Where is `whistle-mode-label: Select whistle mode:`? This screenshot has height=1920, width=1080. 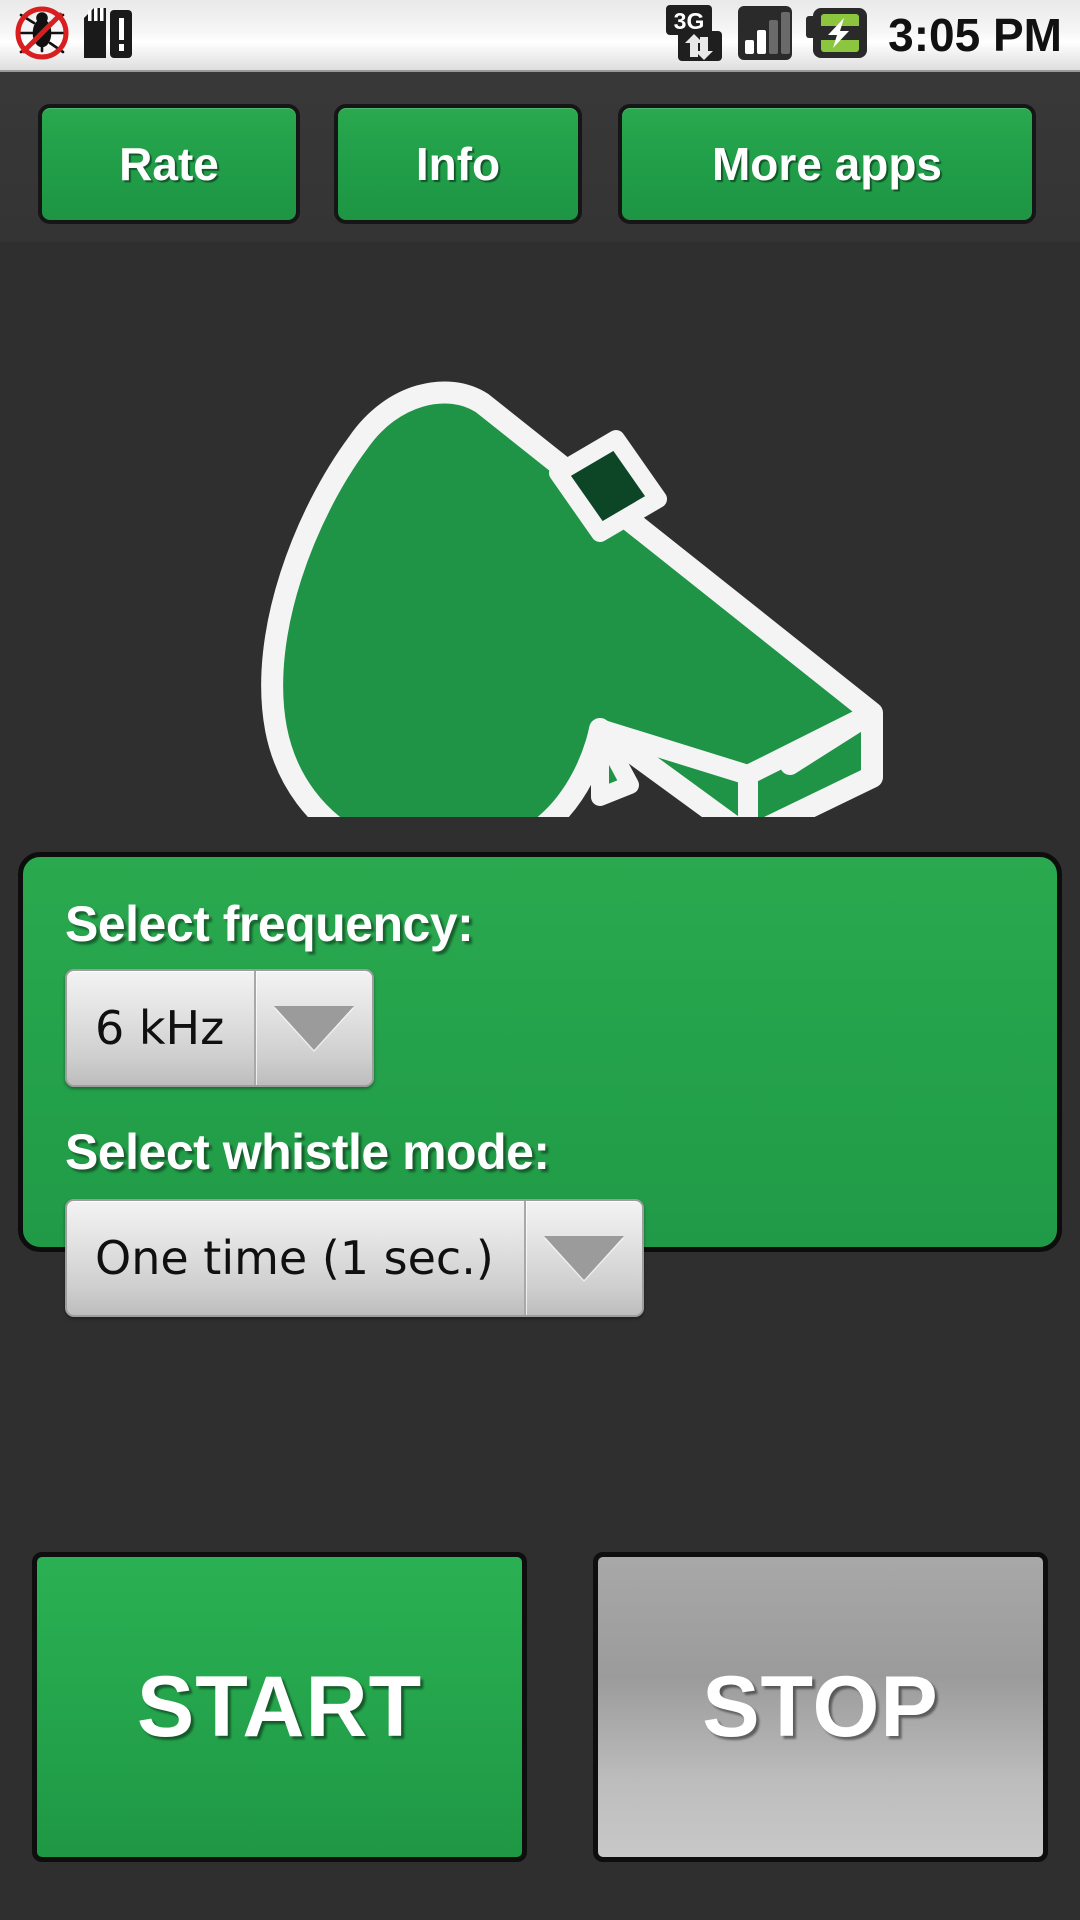
whistle-mode-label: Select whistle mode: is located at coordinates (307, 1152).